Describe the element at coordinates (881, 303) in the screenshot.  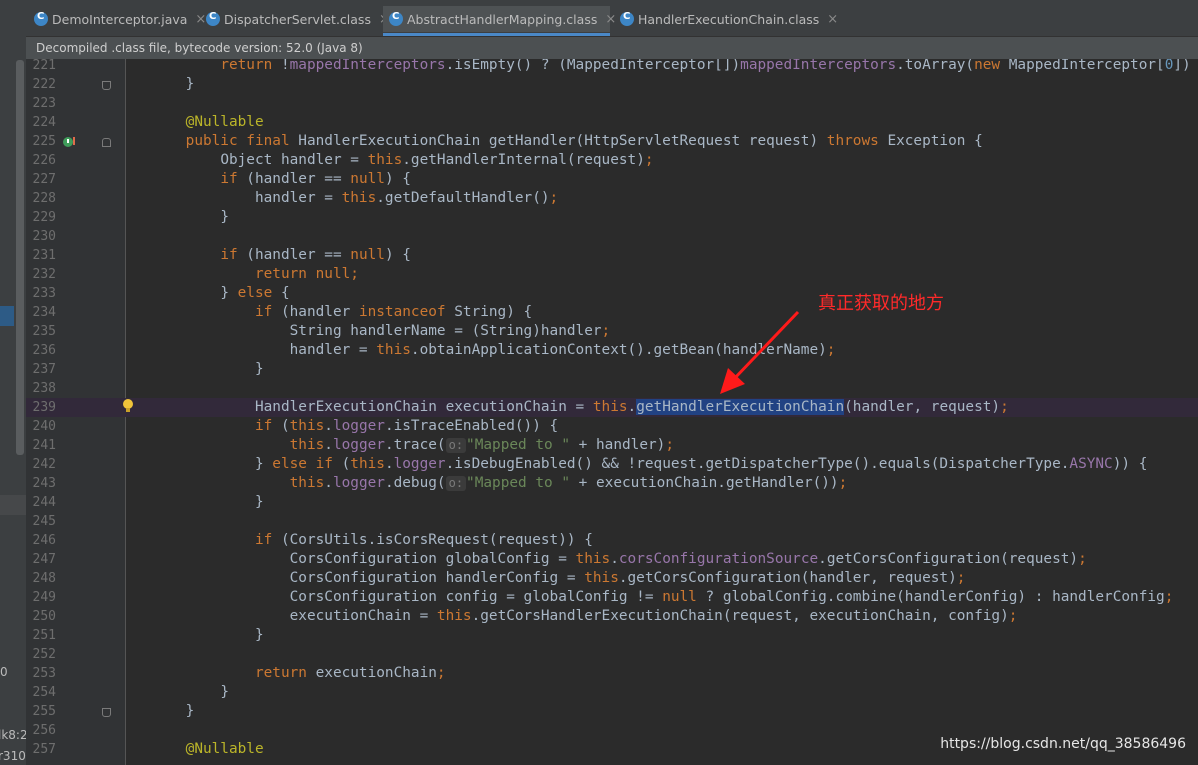
I see `annotation-label: 真正获取的地方` at that location.